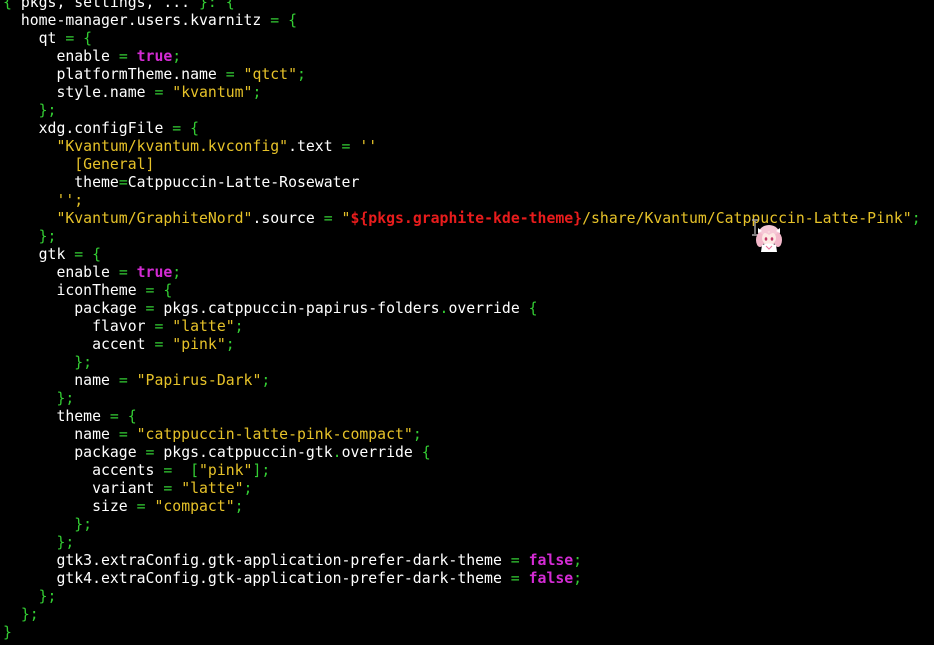  Describe the element at coordinates (315, 146) in the screenshot. I see `code-identifier: .text` at that location.